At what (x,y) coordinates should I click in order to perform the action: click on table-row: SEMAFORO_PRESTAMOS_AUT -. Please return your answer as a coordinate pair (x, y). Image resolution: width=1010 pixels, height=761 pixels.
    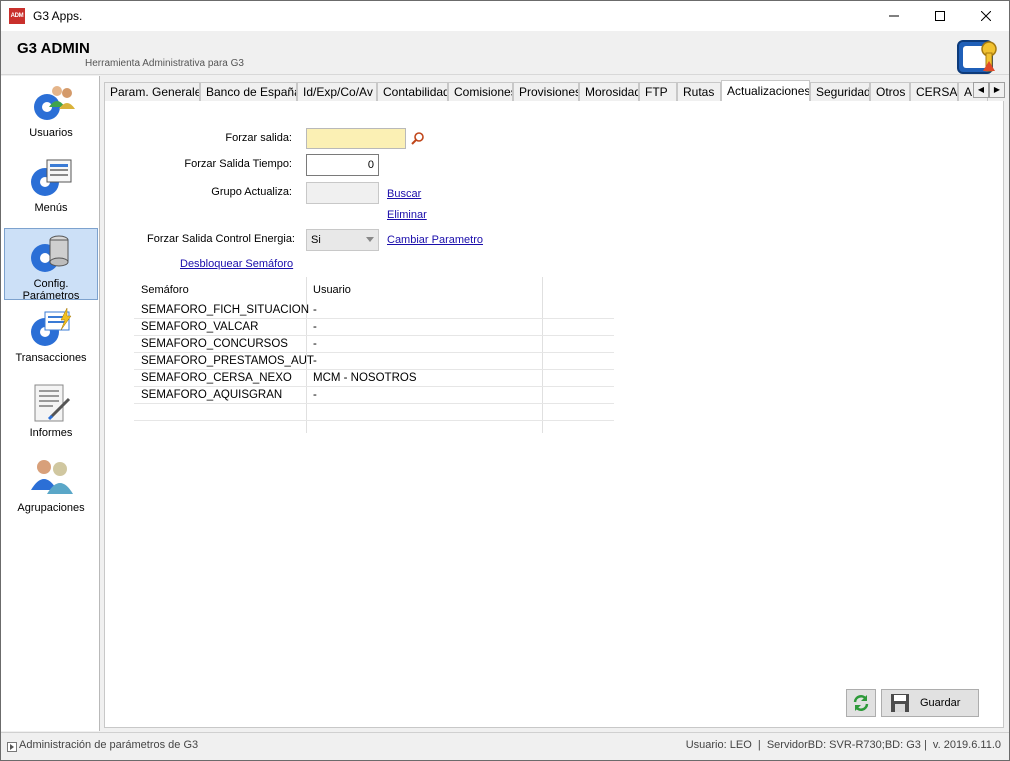
    Looking at the image, I should click on (374, 361).